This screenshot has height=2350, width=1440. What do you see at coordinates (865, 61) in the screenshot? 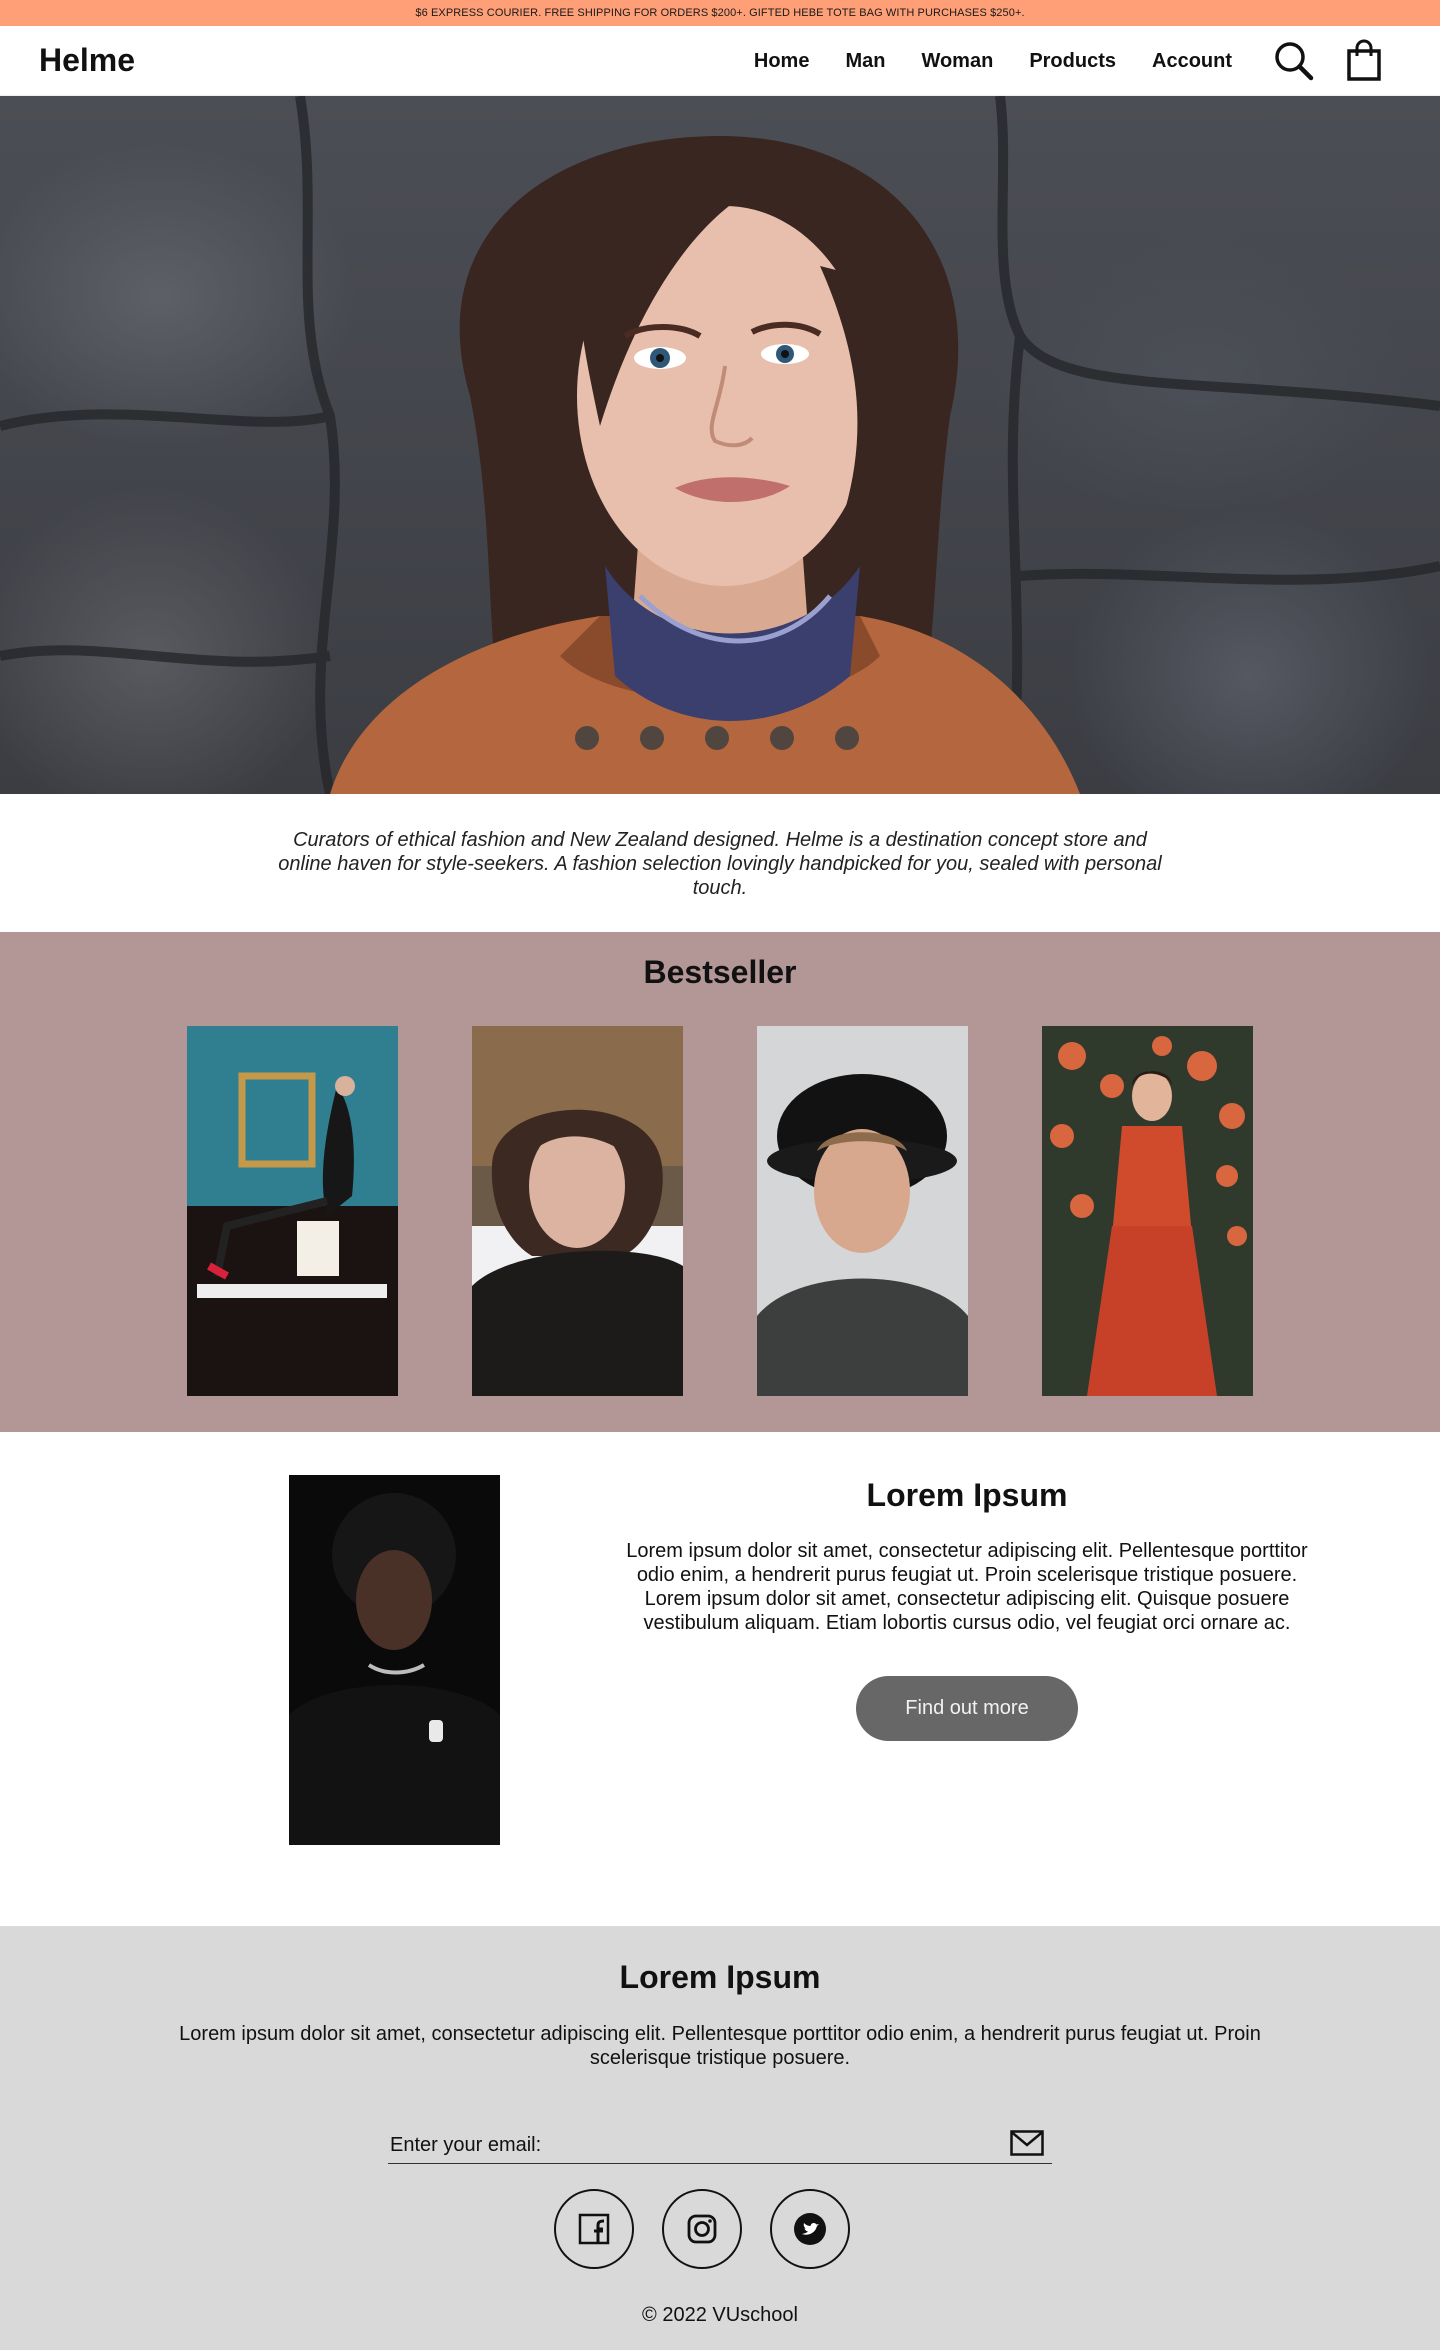
I see `nav-man: Man` at bounding box center [865, 61].